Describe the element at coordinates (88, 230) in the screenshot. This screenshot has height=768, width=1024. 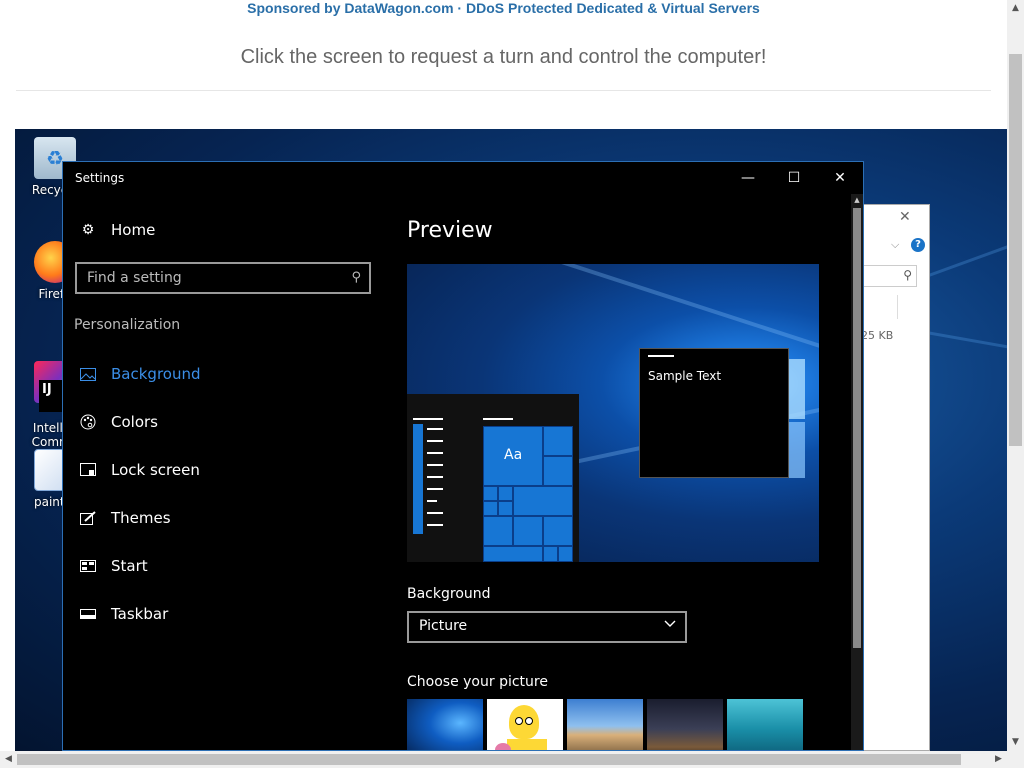
I see `gear-icon: ⚙` at that location.